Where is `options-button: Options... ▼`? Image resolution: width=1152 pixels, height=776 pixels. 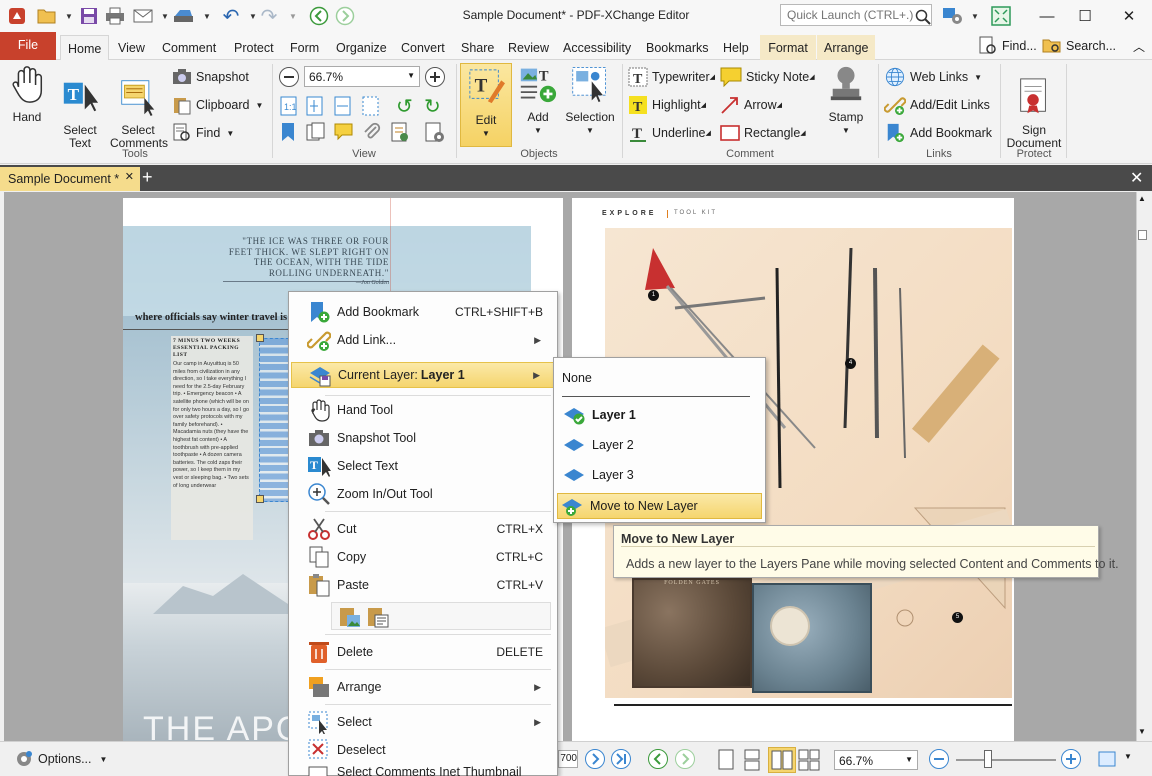 options-button: Options... ▼ is located at coordinates (60, 759).